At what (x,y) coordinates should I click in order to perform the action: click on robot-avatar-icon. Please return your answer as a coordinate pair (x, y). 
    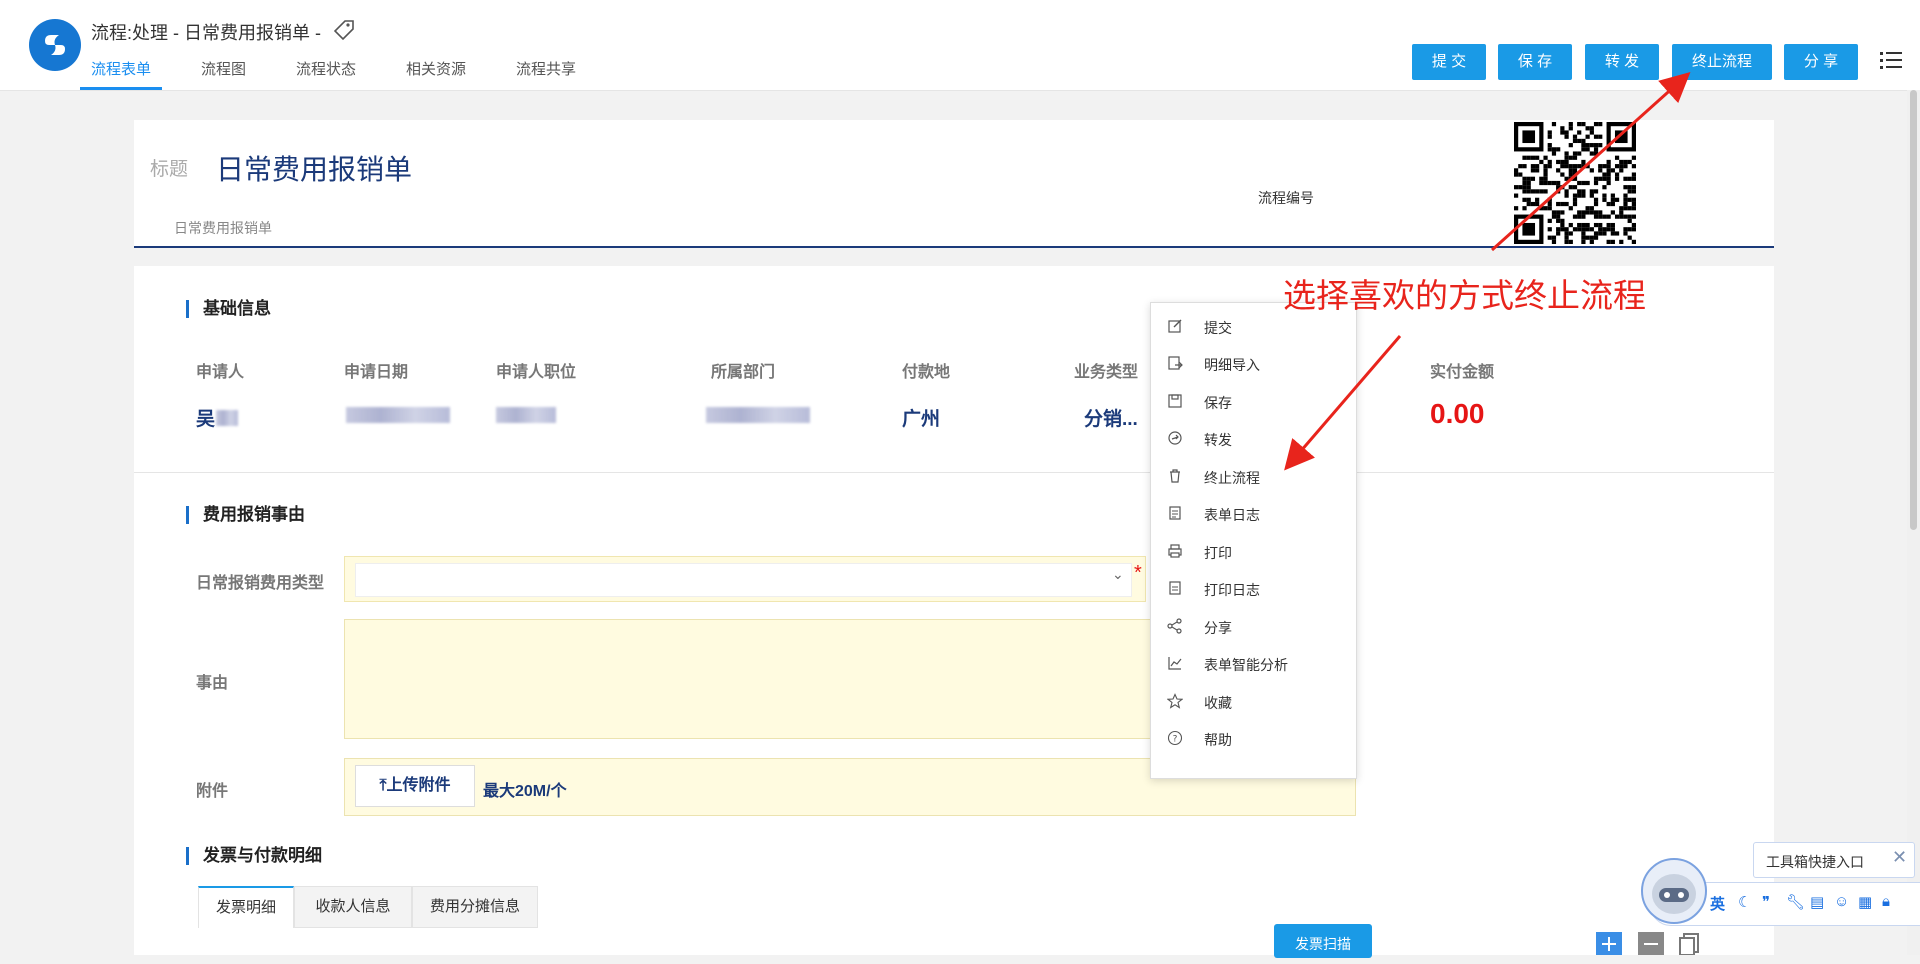
    Looking at the image, I should click on (1674, 891).